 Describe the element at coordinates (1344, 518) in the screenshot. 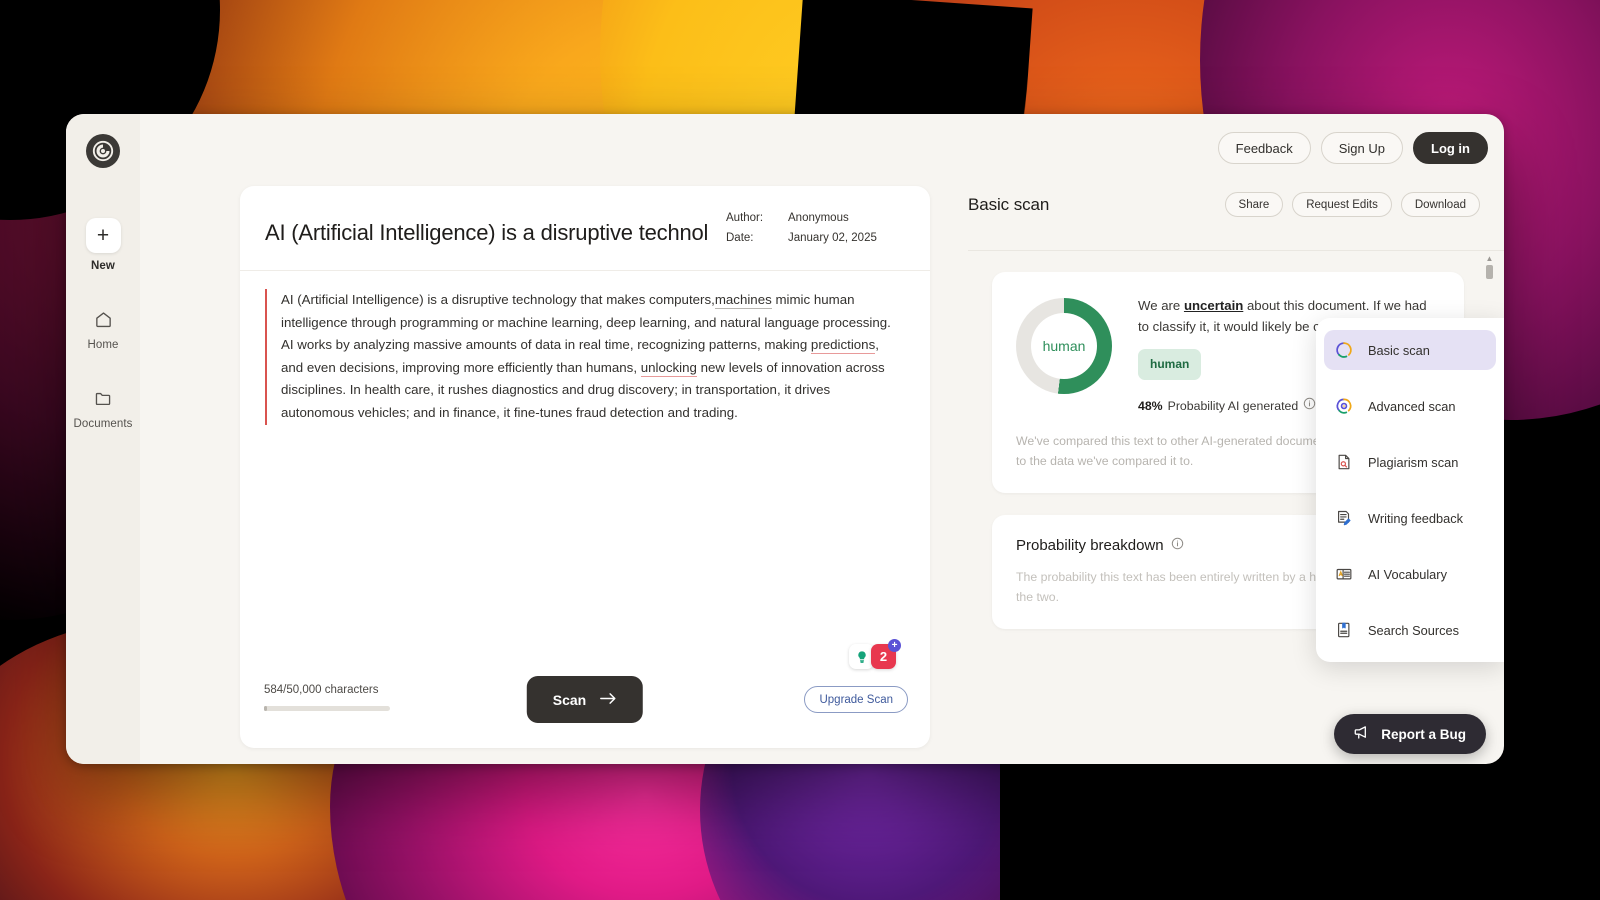

I see `writing-feedback-icon` at that location.